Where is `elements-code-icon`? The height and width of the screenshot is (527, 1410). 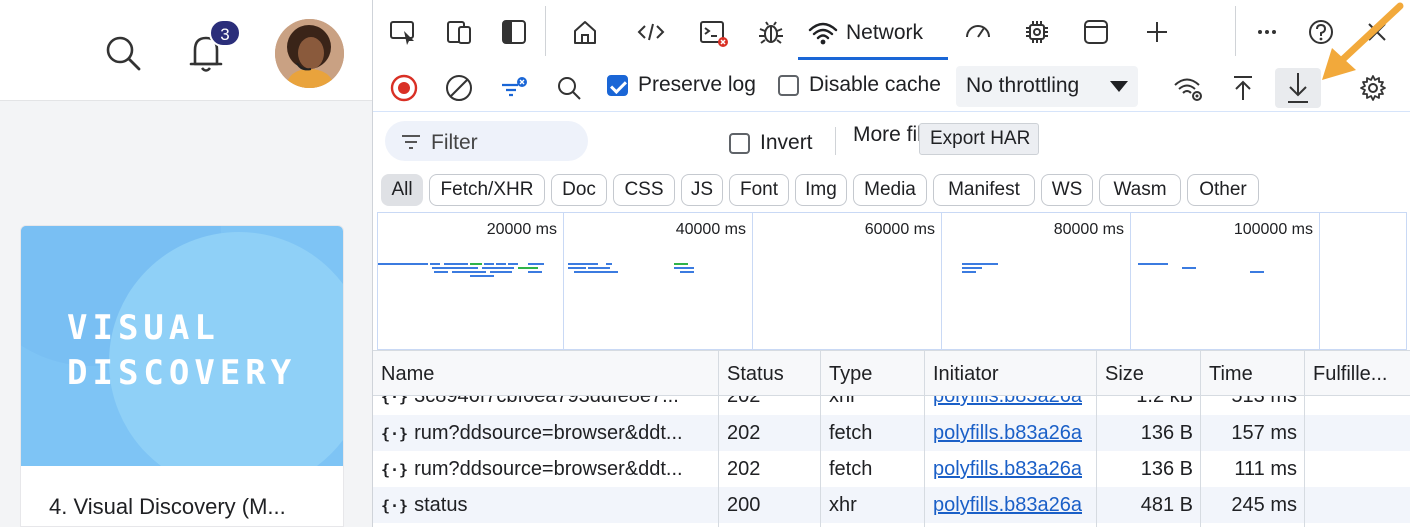
elements-code-icon is located at coordinates (651, 32).